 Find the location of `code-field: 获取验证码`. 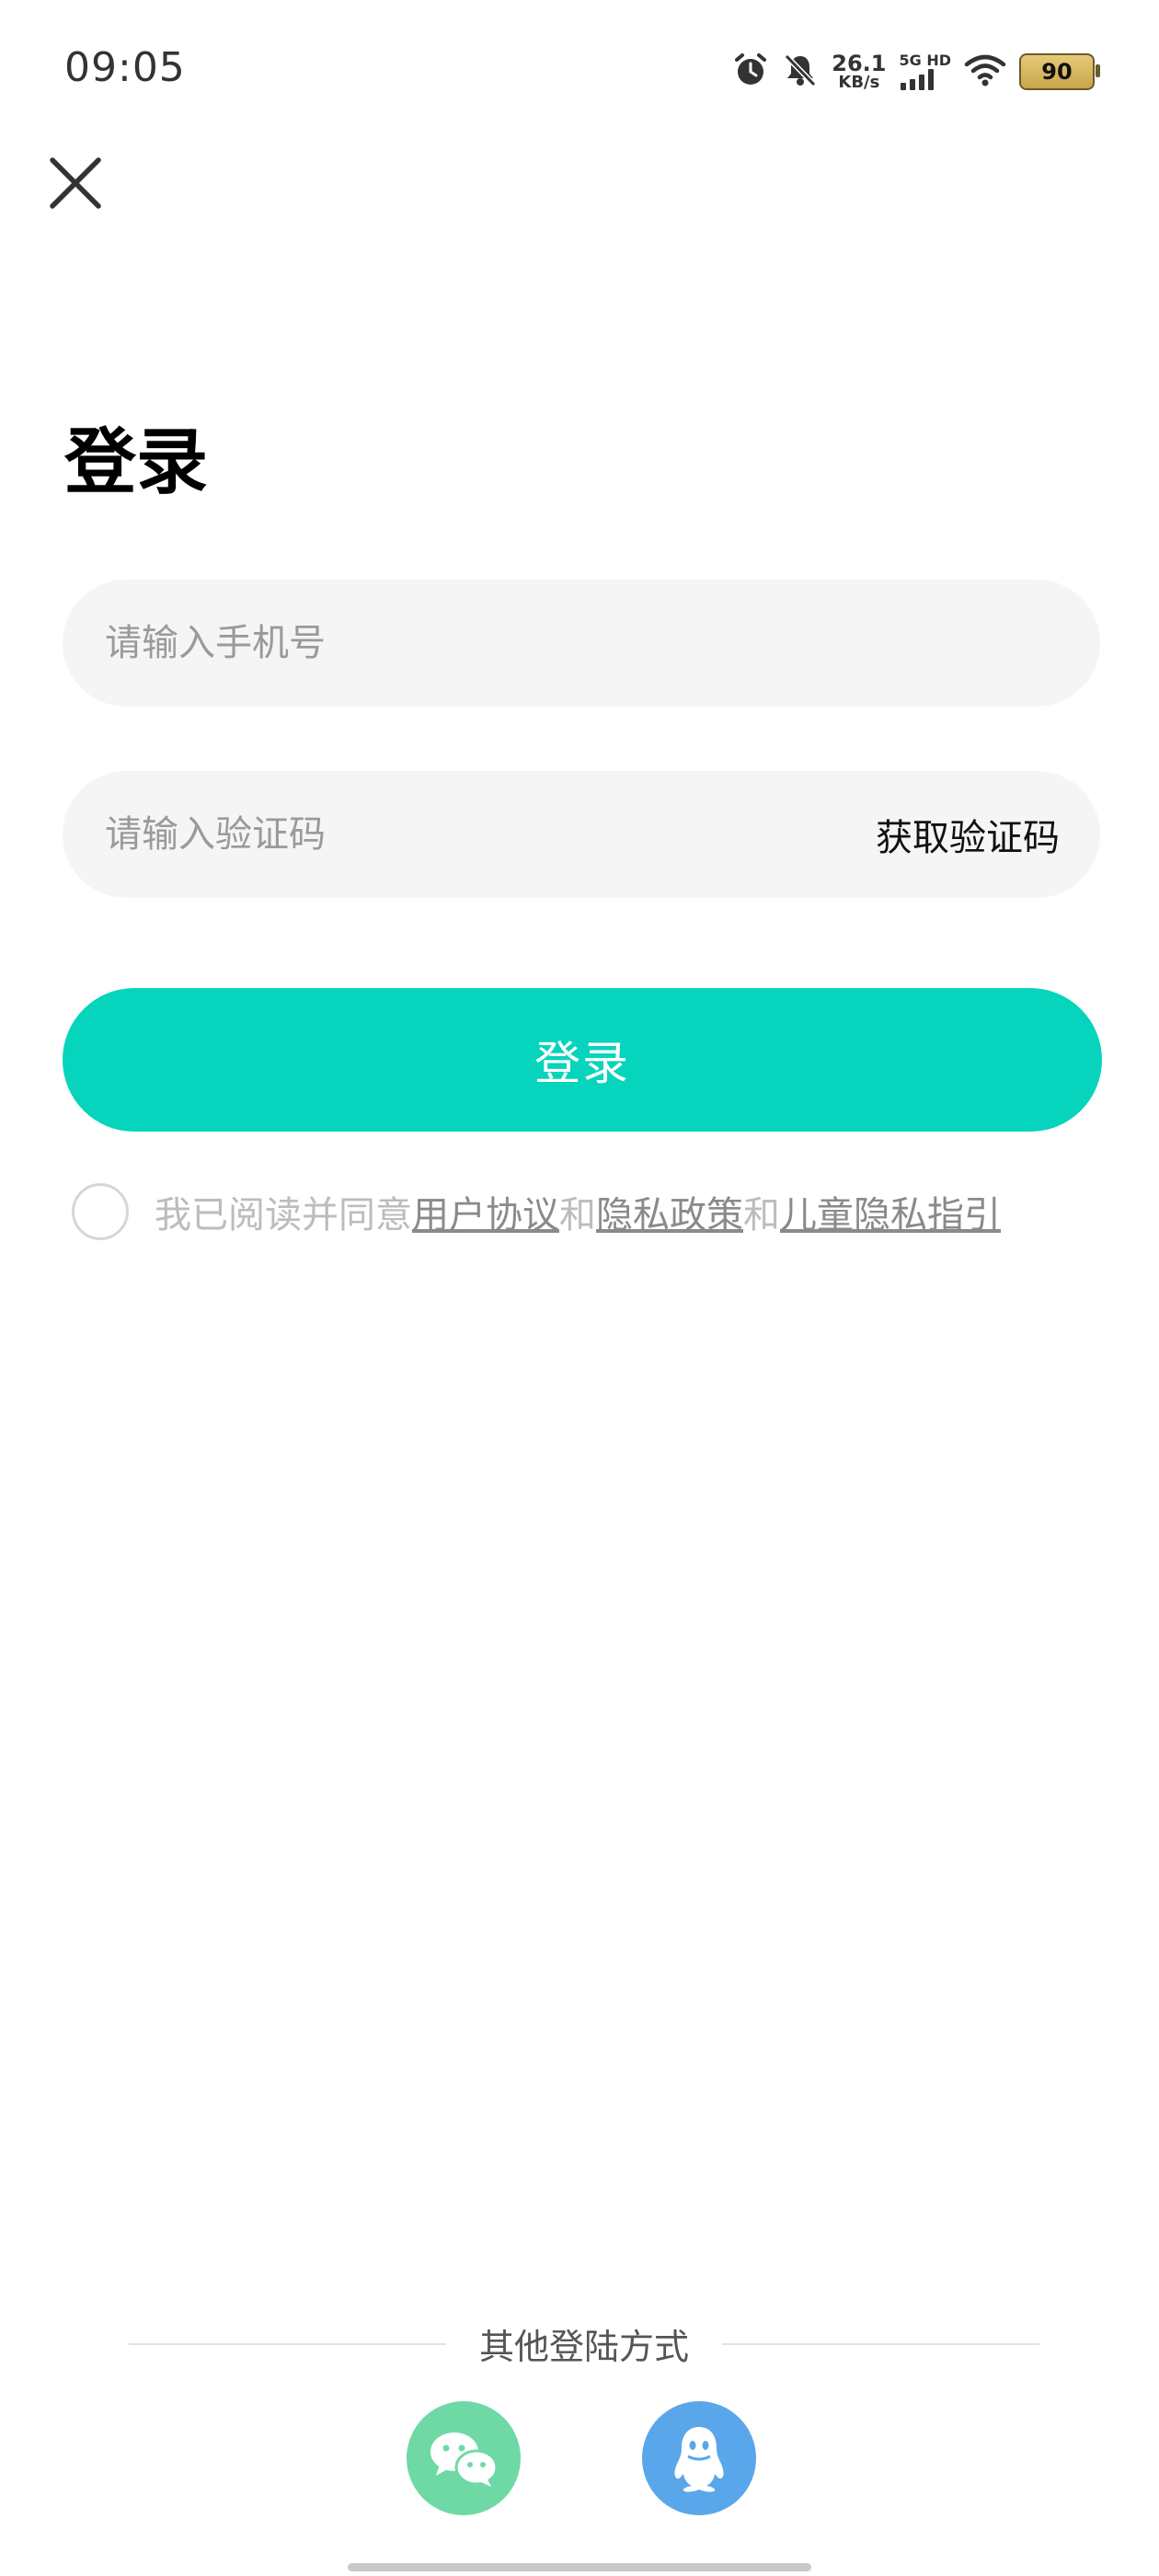

code-field: 获取验证码 is located at coordinates (581, 834).